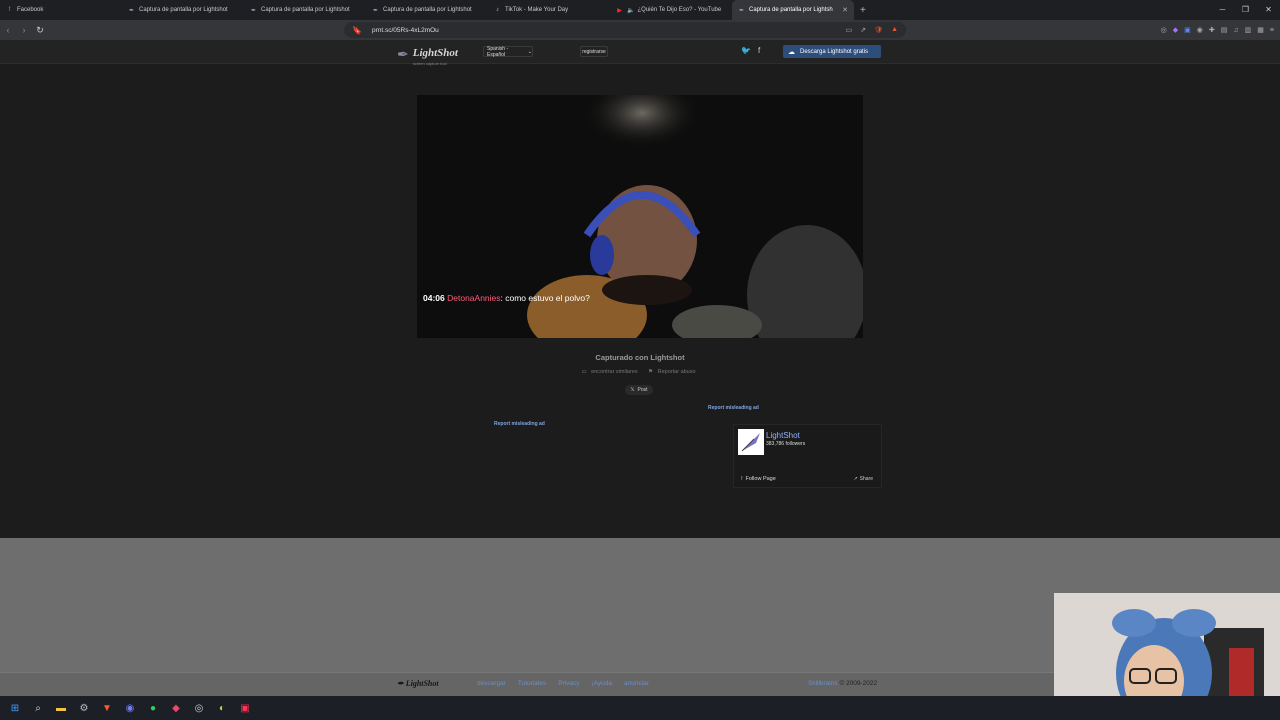  Describe the element at coordinates (758, 479) in the screenshot. I see `follow-page-button: f Follow Page` at that location.